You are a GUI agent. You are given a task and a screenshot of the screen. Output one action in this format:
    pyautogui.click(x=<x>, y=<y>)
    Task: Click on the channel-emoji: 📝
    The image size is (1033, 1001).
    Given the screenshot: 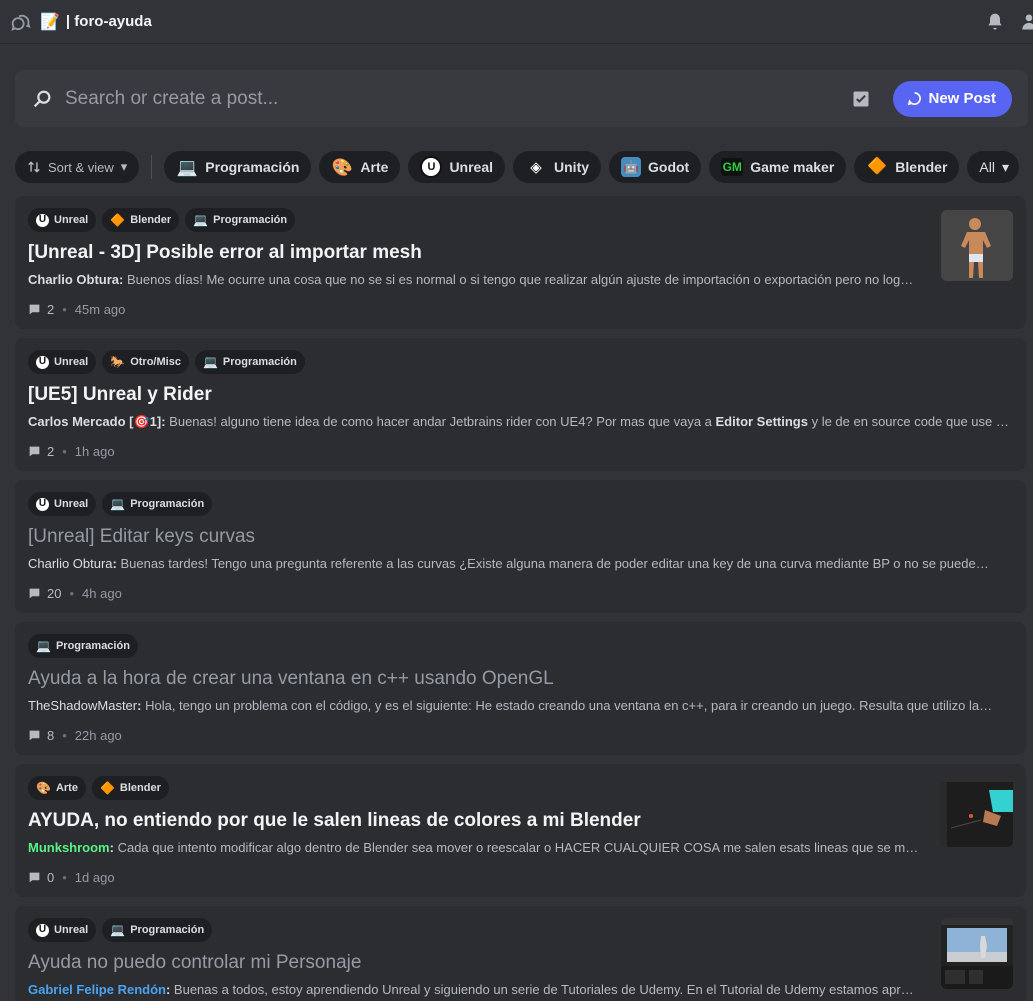 What is the action you would take?
    pyautogui.click(x=50, y=22)
    